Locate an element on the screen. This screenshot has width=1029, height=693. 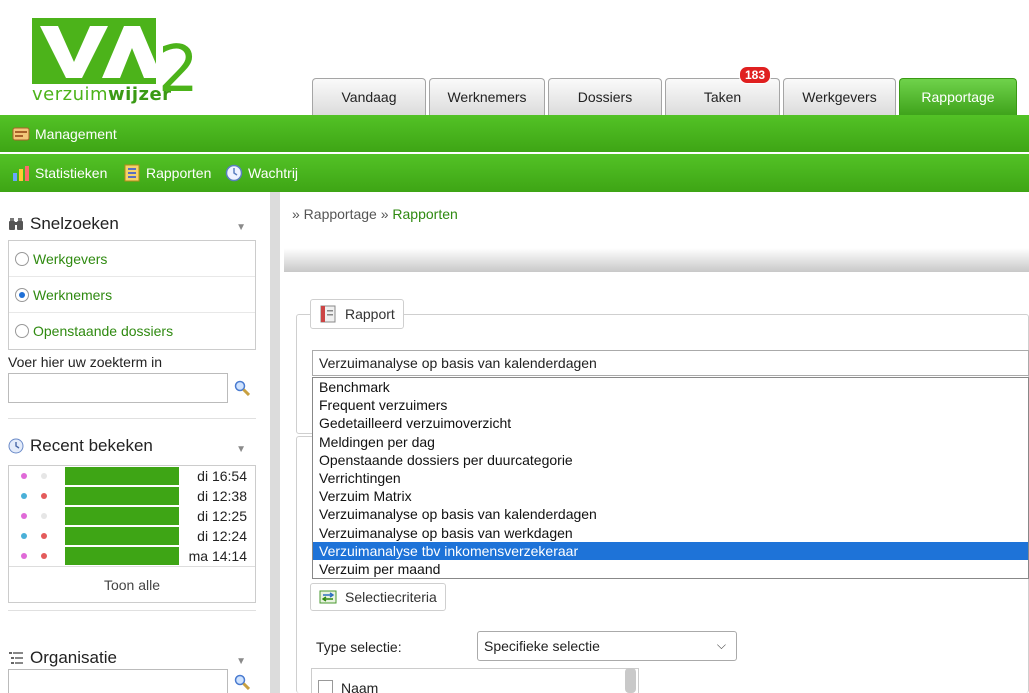
tab-label: Werkgevers is located at coordinates (839, 97).